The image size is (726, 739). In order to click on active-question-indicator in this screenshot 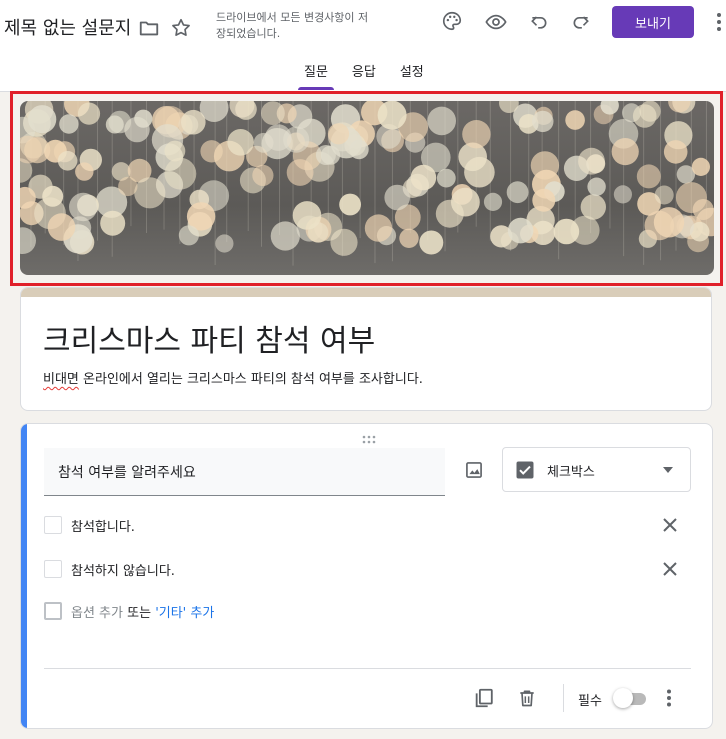, I will do `click(24, 576)`.